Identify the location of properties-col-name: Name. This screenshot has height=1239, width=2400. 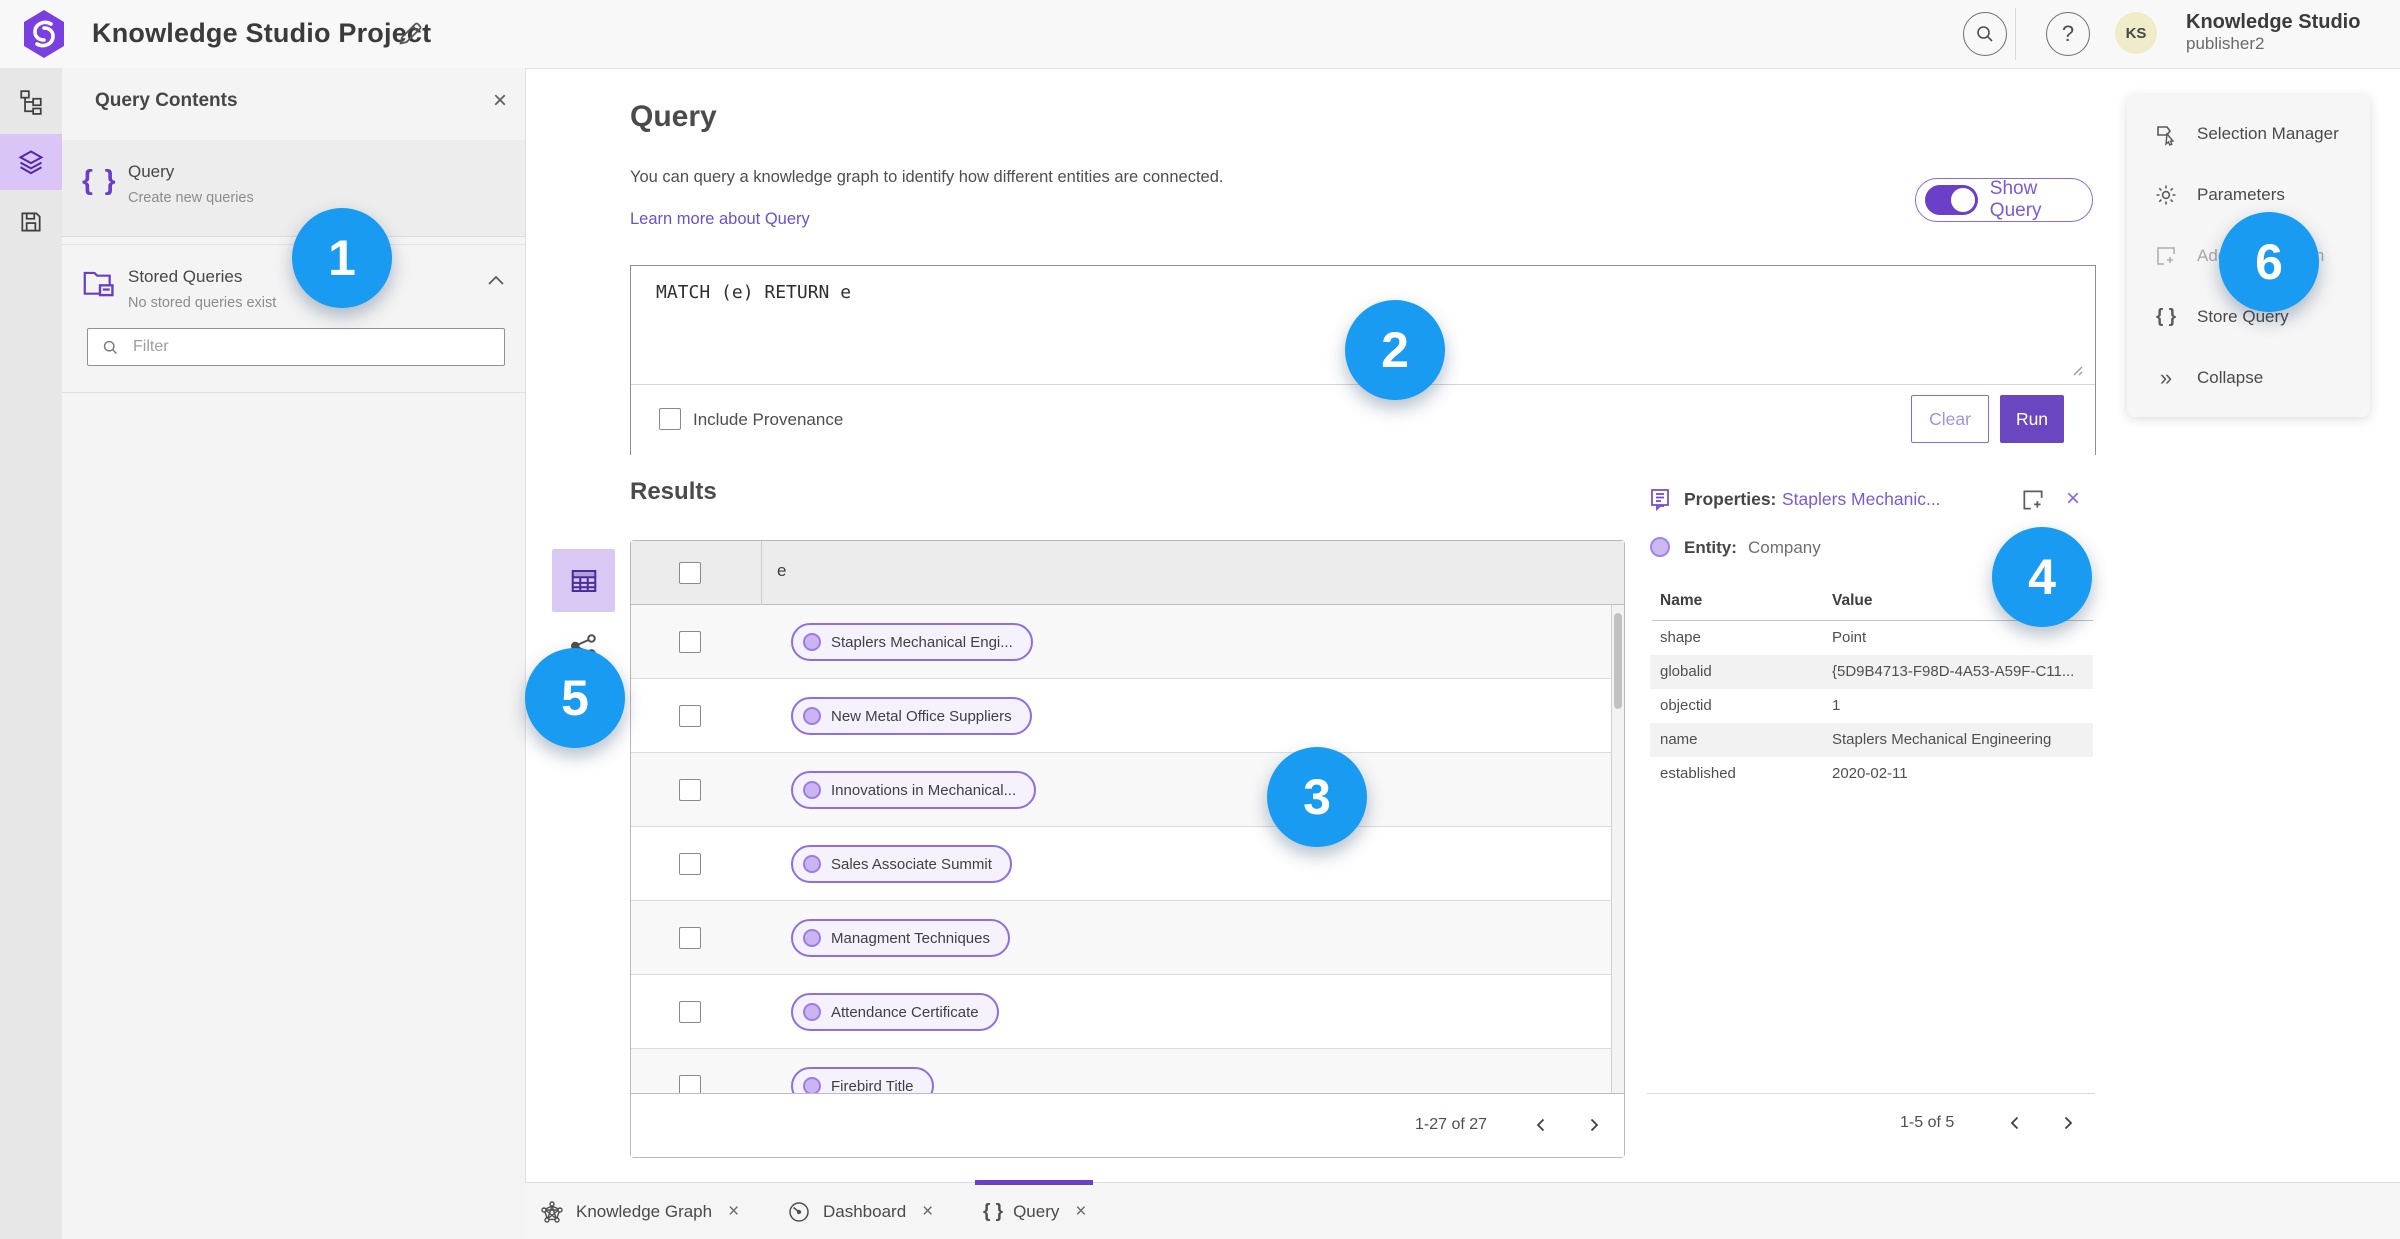
(1681, 600).